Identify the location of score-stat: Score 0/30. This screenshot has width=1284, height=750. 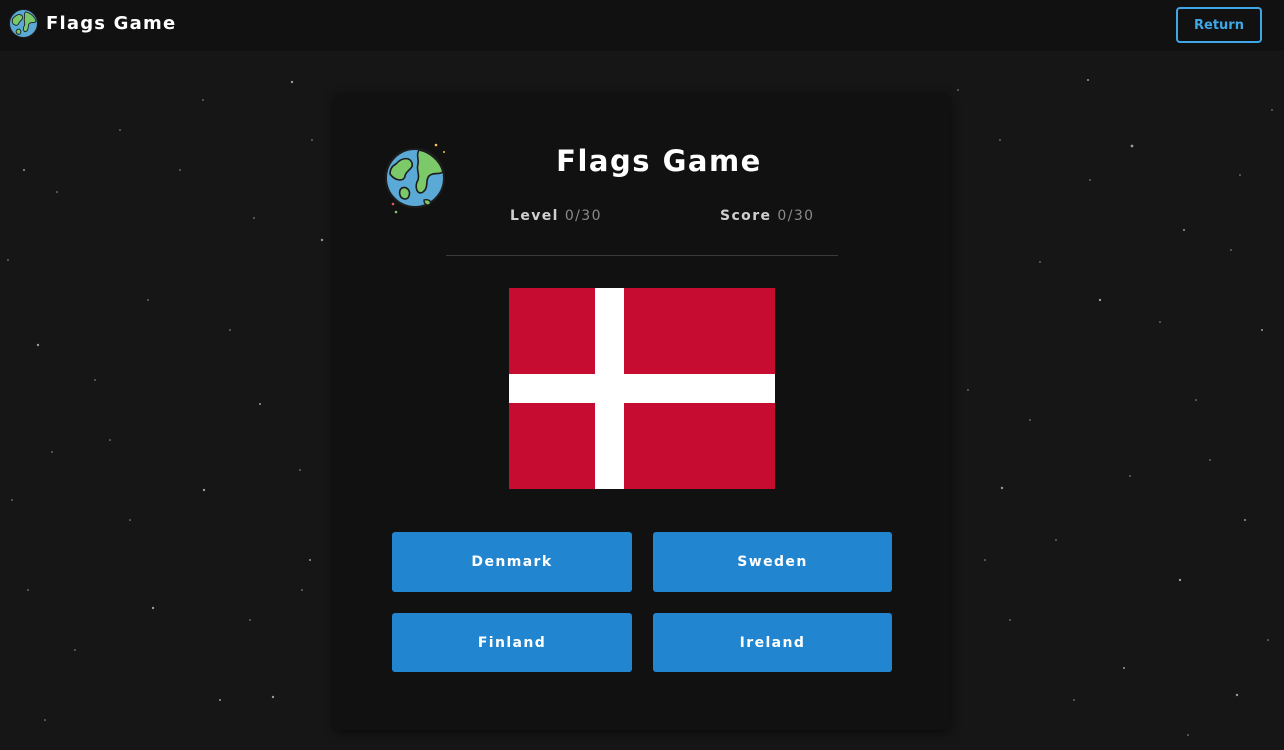
(767, 216).